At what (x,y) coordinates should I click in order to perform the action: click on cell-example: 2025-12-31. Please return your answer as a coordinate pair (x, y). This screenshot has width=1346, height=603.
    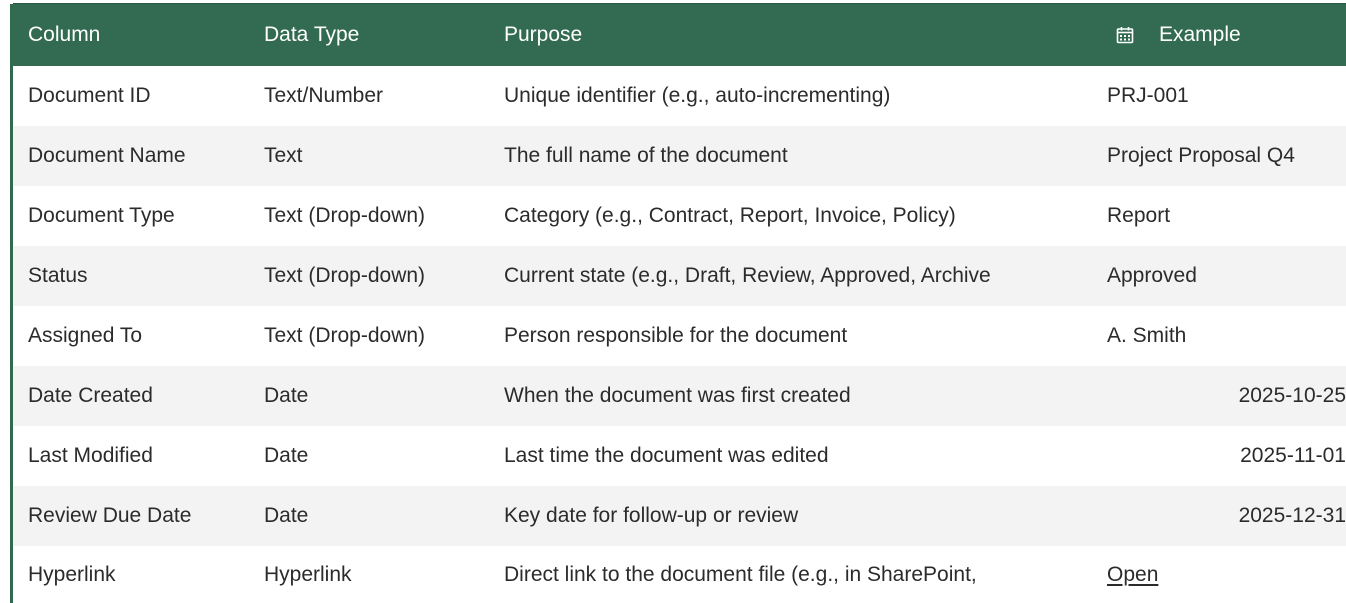
    Looking at the image, I should click on (1226, 516).